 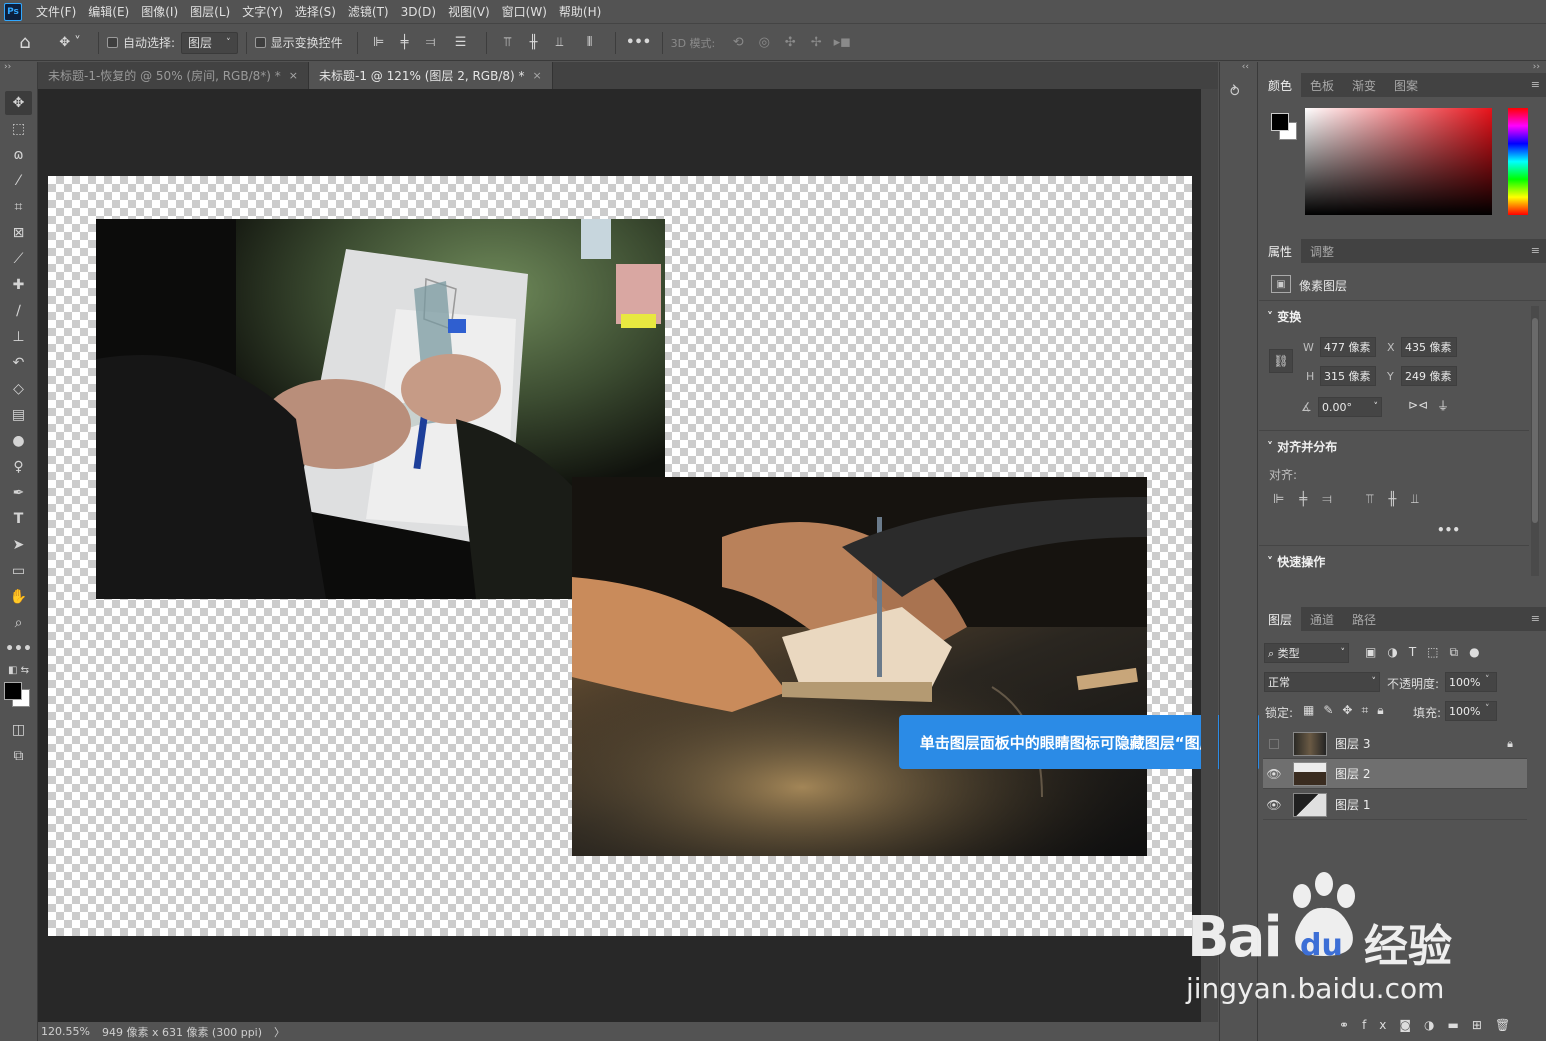 I want to click on blur-tool-icon: ●, so click(x=18, y=441).